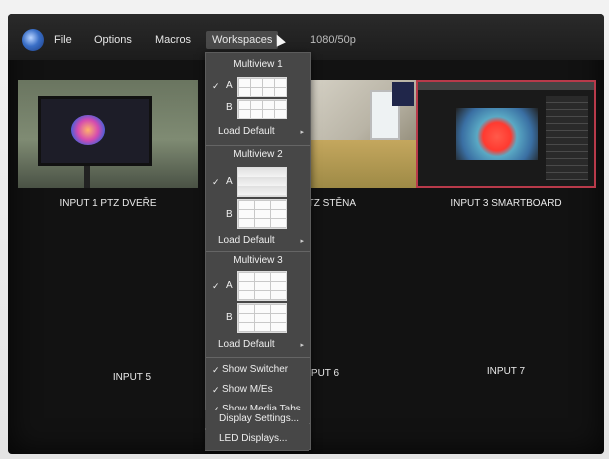  Describe the element at coordinates (258, 64) in the screenshot. I see `multiview-1-heading: Multiview 1` at that location.